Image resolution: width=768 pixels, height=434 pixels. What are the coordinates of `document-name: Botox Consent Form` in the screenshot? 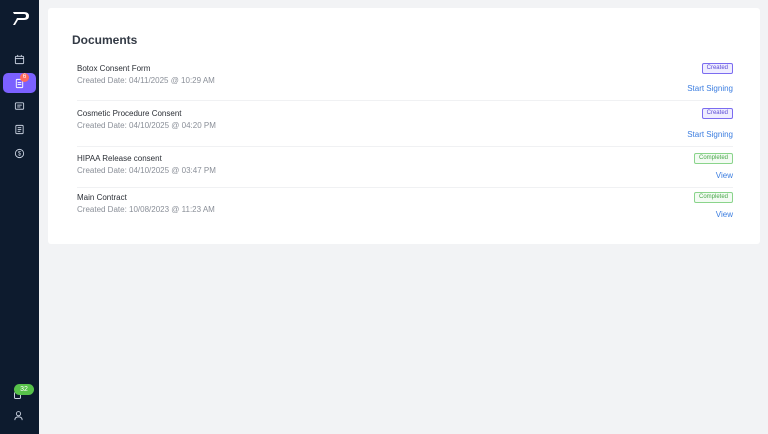 It's located at (114, 68).